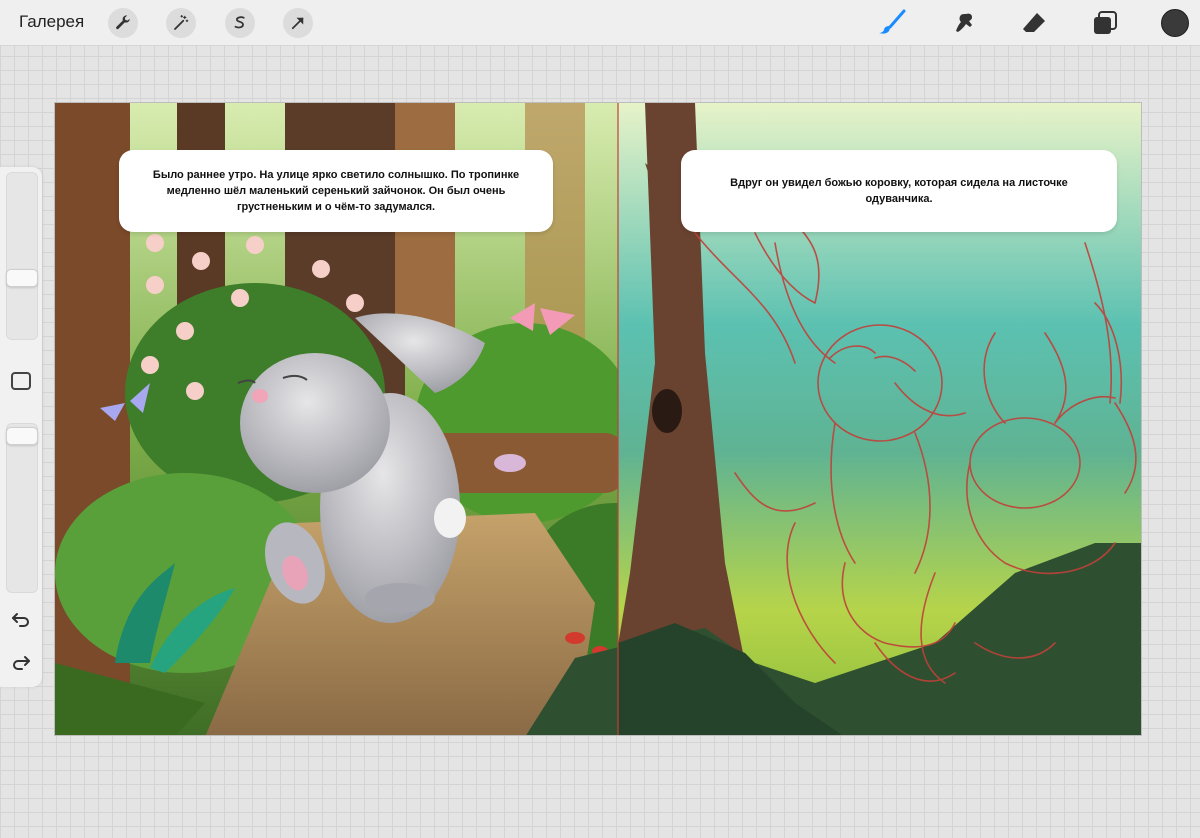  Describe the element at coordinates (22, 436) in the screenshot. I see `opacity-thumb` at that location.